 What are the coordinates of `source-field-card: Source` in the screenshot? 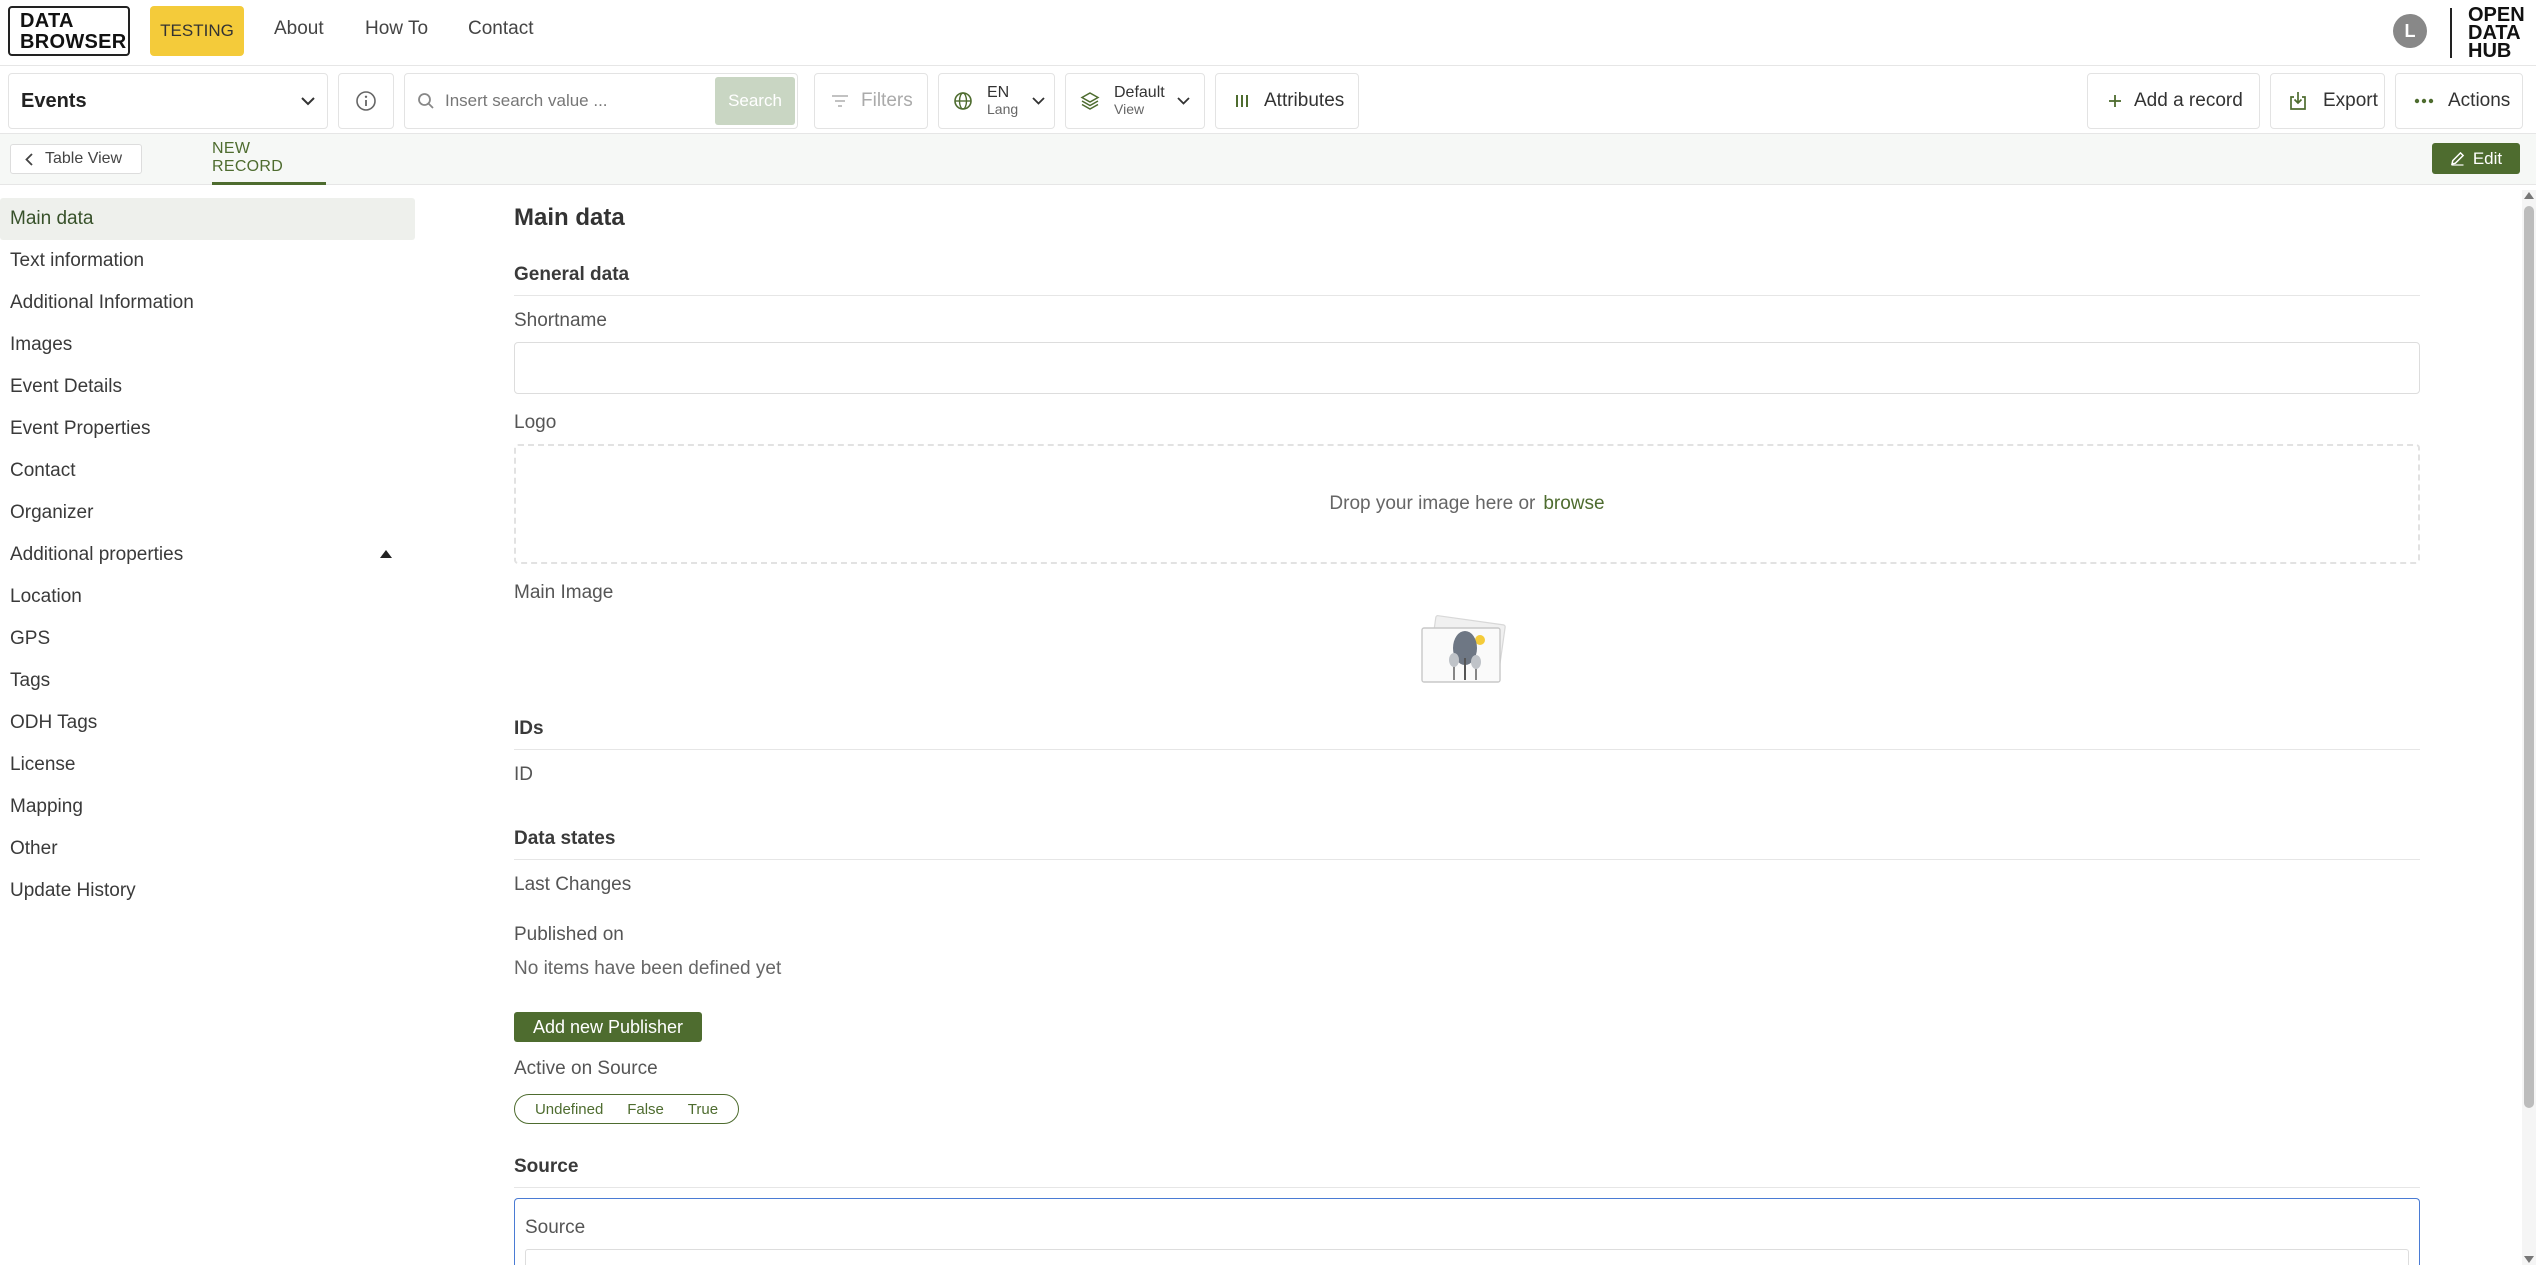 It's located at (1467, 1231).